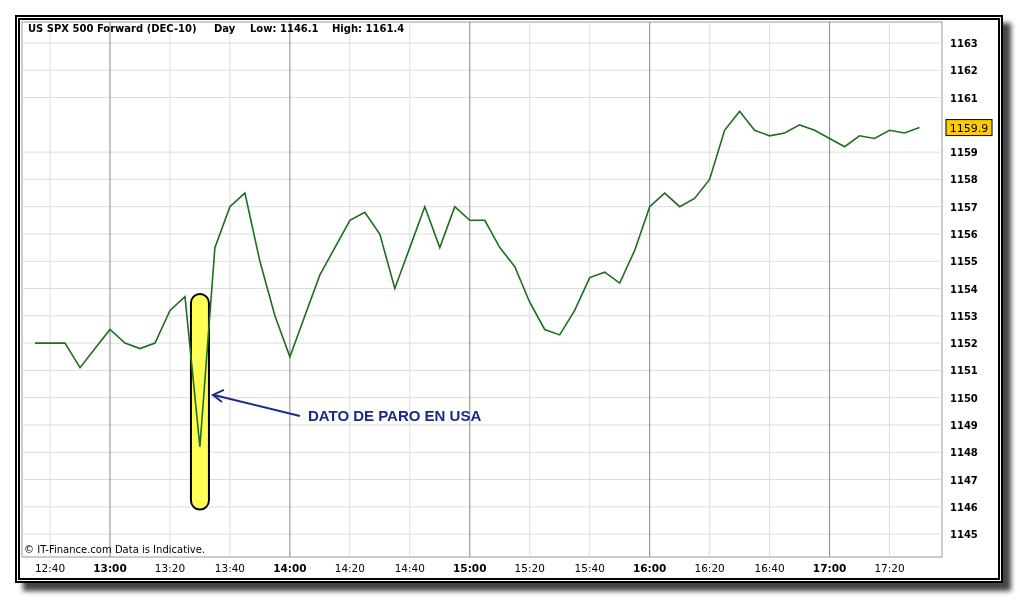  What do you see at coordinates (170, 568) in the screenshot?
I see `x-axis-label: 13:20` at bounding box center [170, 568].